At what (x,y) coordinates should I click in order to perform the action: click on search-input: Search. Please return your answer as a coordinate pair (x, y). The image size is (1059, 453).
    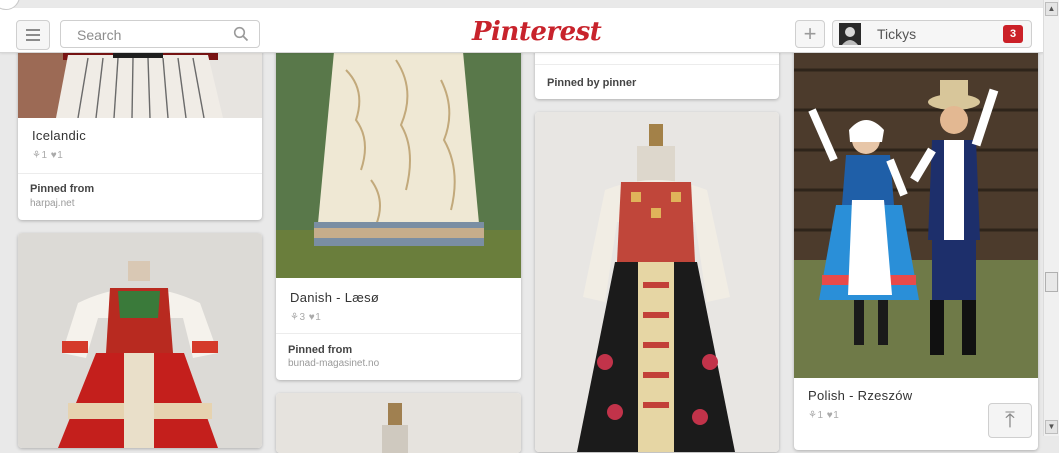
    Looking at the image, I should click on (160, 34).